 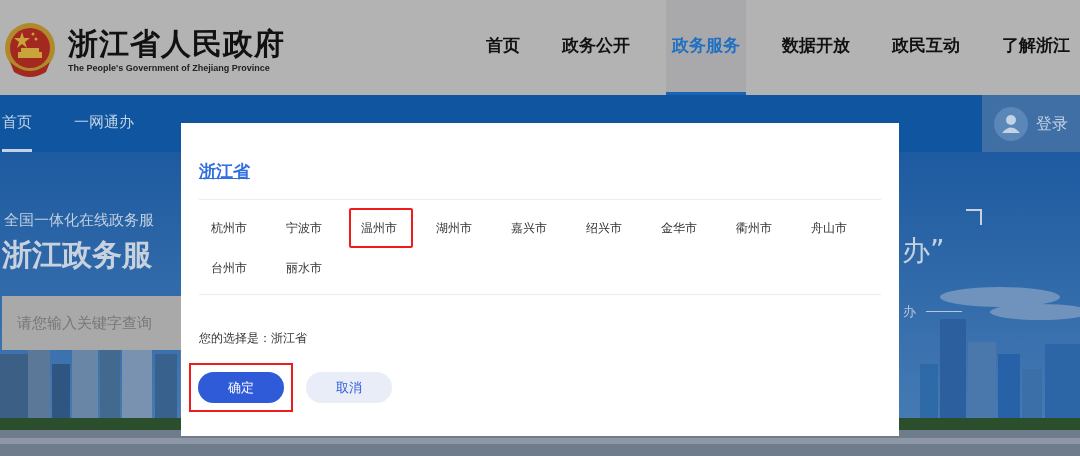 I want to click on city-option: 台州市, so click(x=231, y=268).